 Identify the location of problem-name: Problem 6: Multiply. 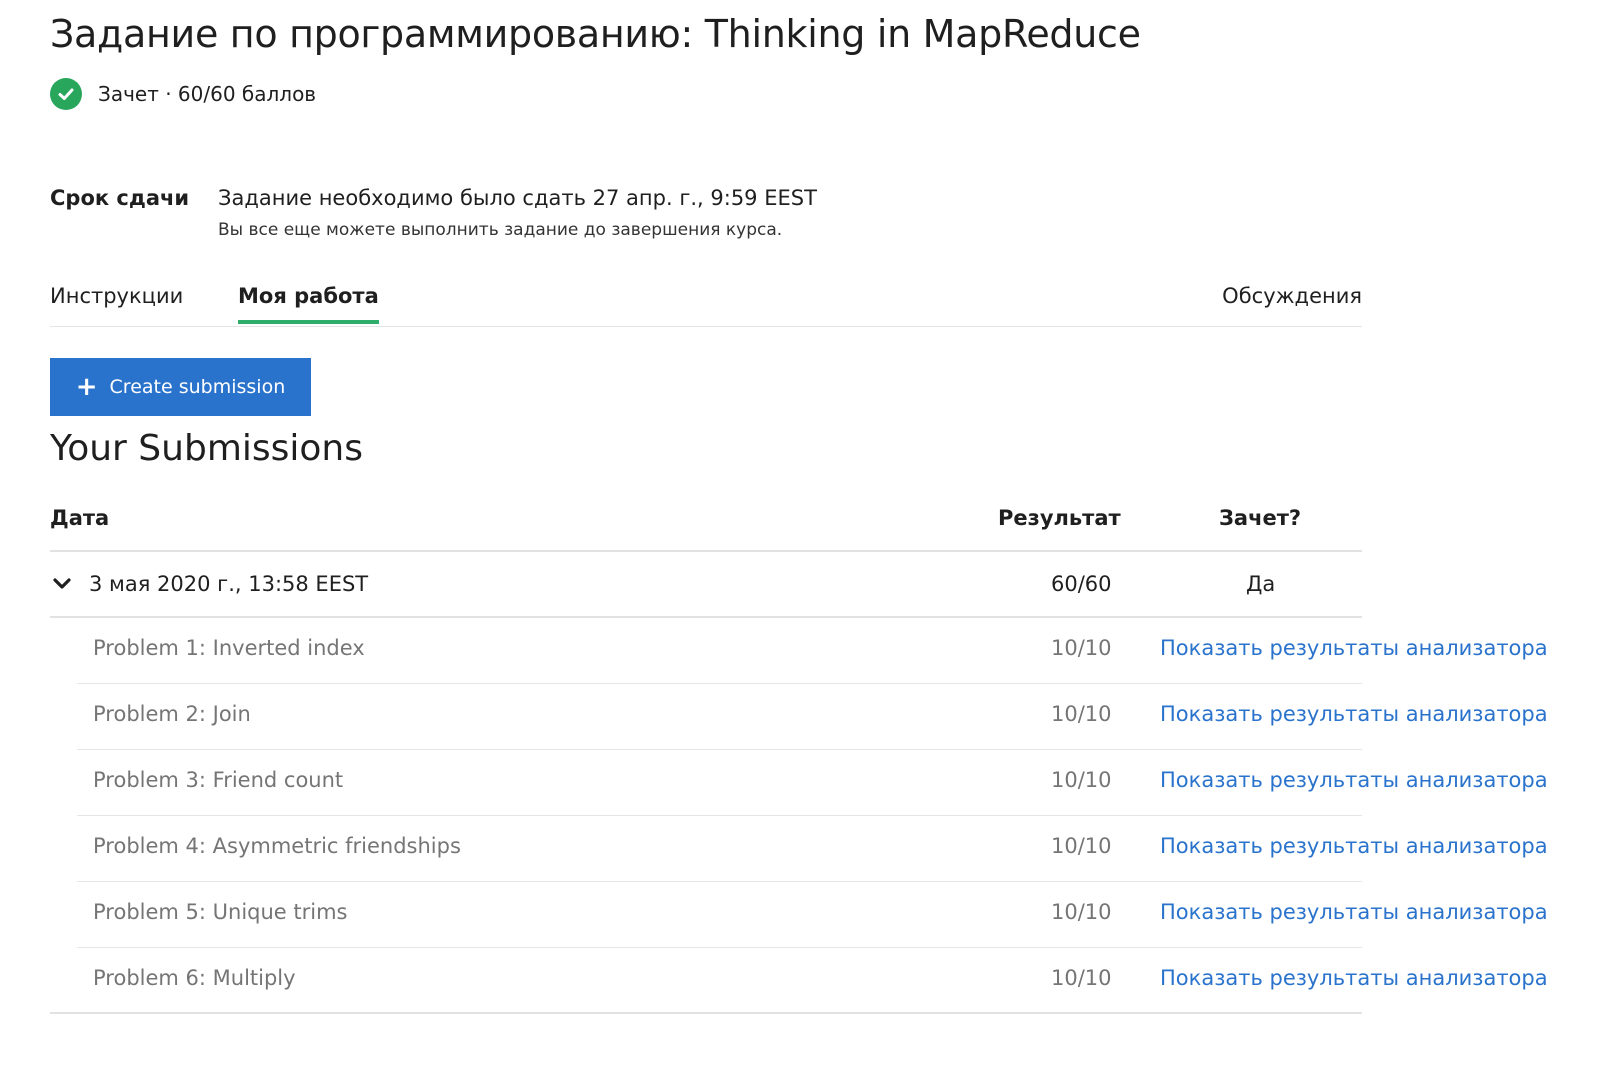
(194, 978).